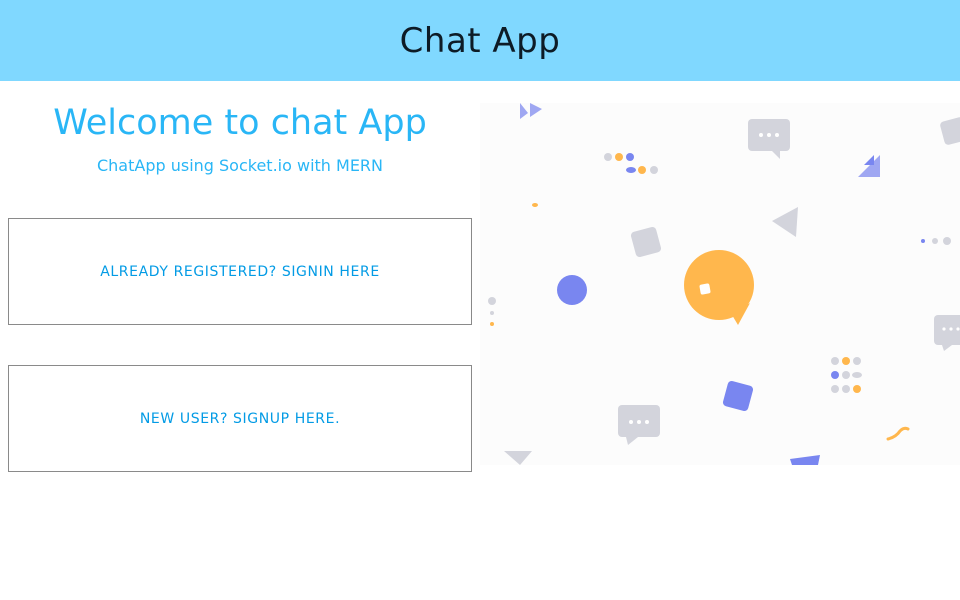 Image resolution: width=960 pixels, height=600 pixels. I want to click on yellow-chat-bubble-icon, so click(719, 287).